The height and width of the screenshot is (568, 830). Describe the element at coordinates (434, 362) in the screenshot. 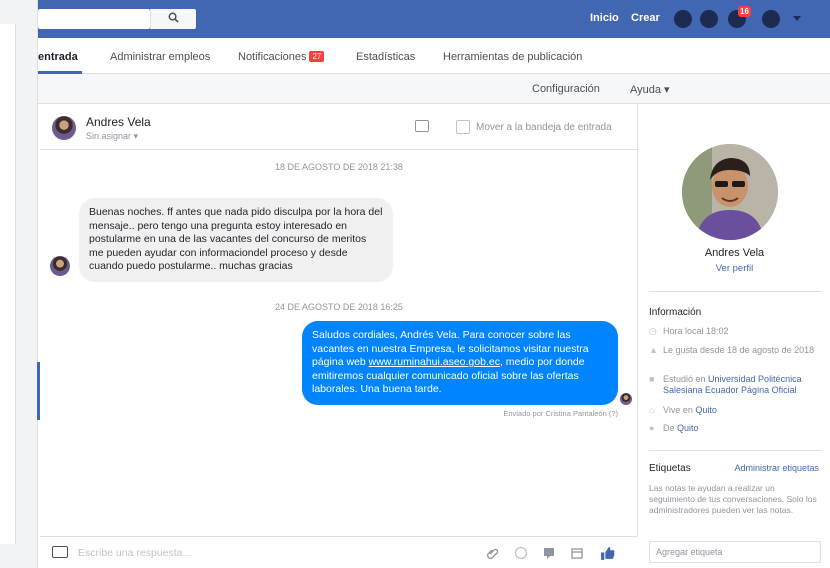

I see `website-link: www.ruminahui.aseo.gob.ec` at that location.